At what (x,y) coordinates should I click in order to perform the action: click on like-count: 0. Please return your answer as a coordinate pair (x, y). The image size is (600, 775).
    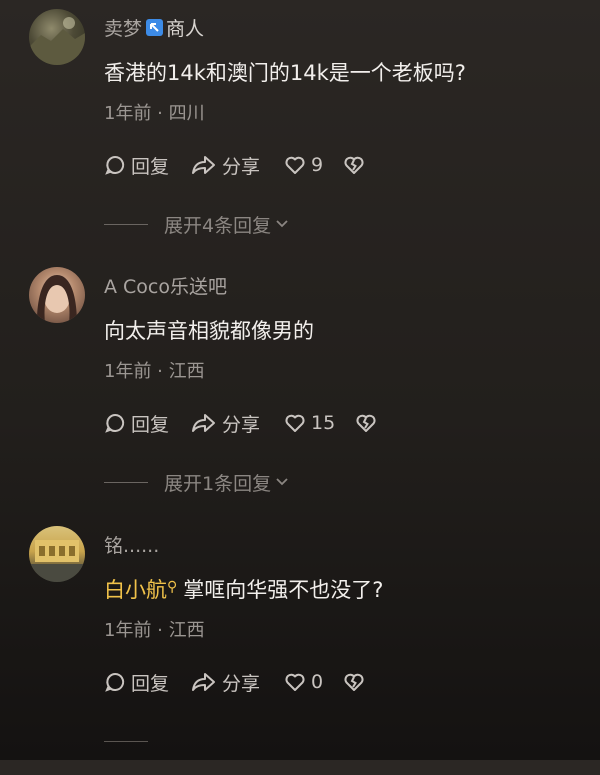
    Looking at the image, I should click on (317, 682).